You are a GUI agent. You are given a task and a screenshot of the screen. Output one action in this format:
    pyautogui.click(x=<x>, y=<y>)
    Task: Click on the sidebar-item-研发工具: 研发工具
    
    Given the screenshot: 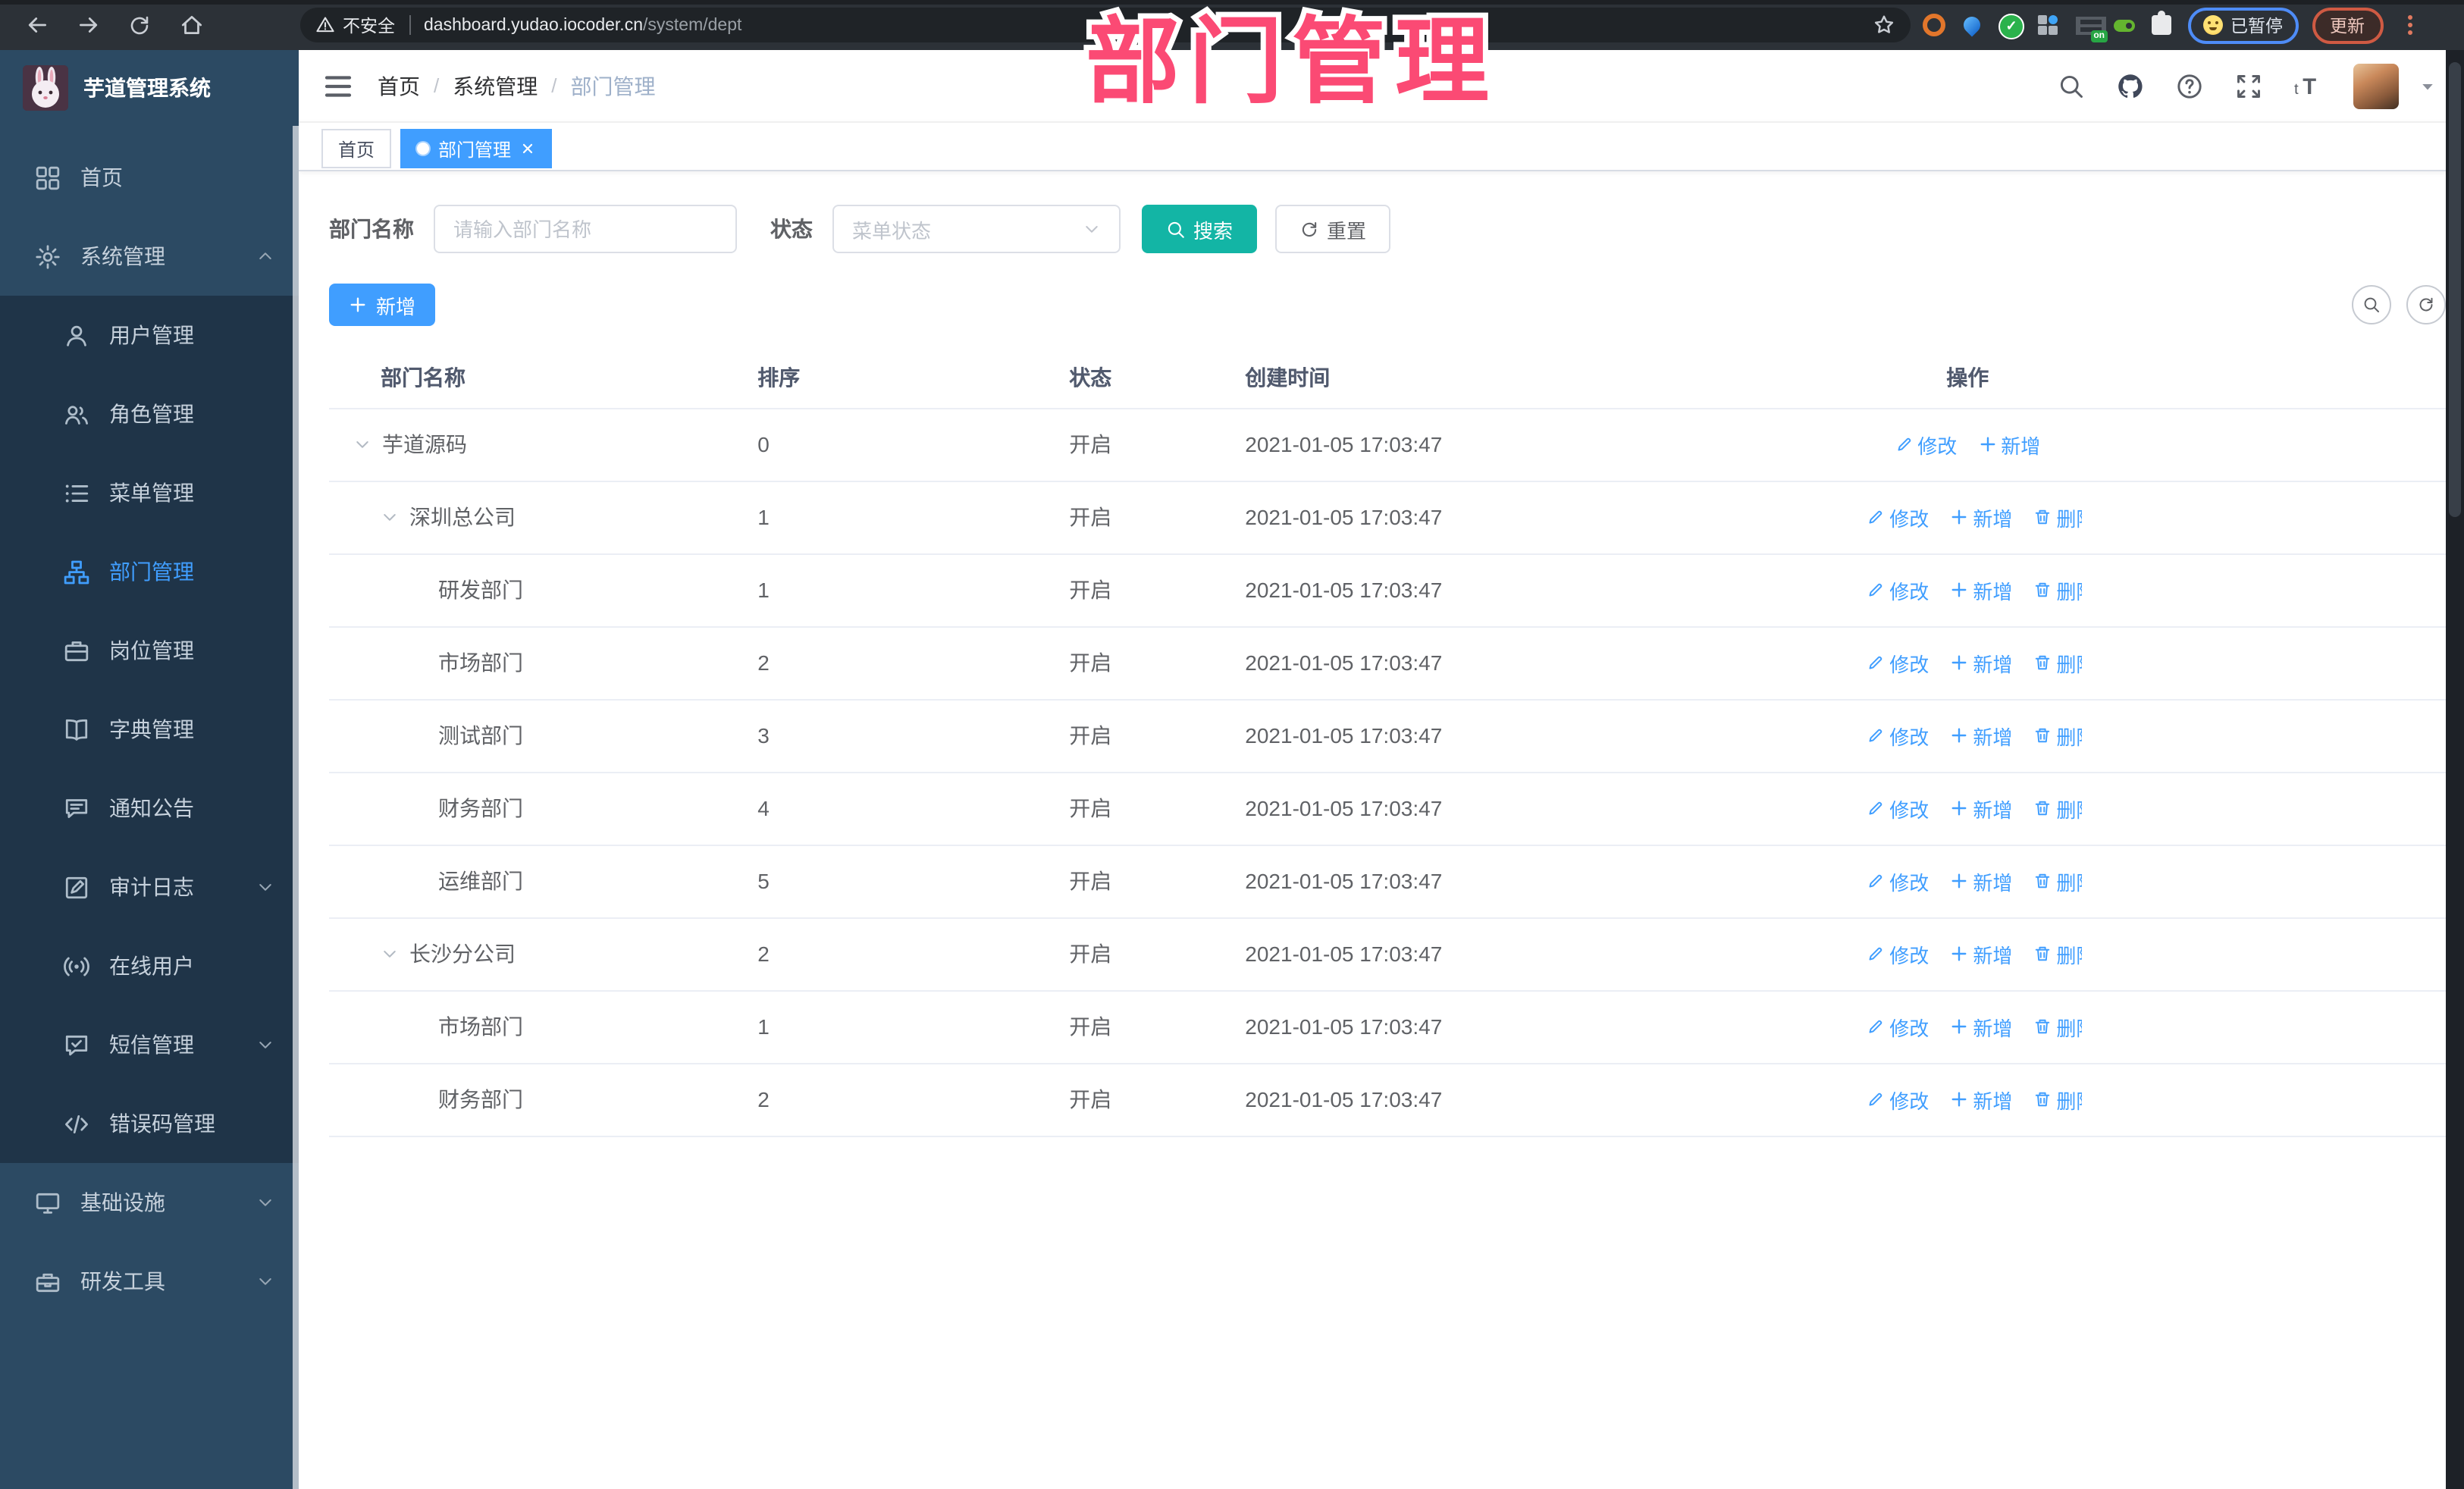 What is the action you would take?
    pyautogui.click(x=150, y=1282)
    